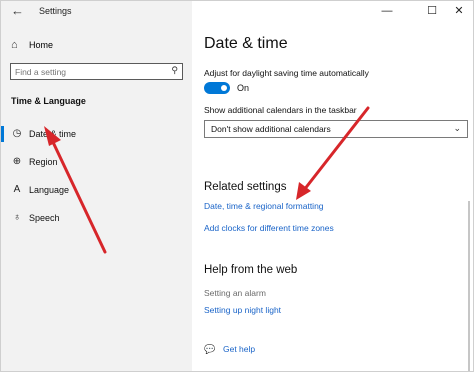 Image resolution: width=474 pixels, height=374 pixels. I want to click on maximize-button: ☐, so click(432, 11).